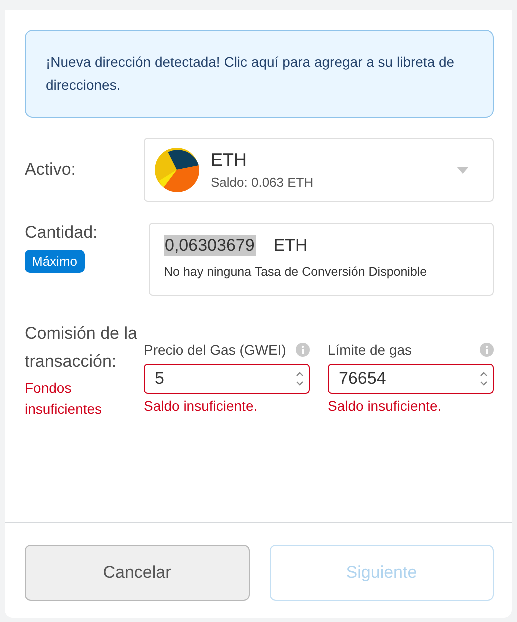  What do you see at coordinates (319, 170) in the screenshot?
I see `asset-dropdown: ETH Saldo: 0.063 ETH` at bounding box center [319, 170].